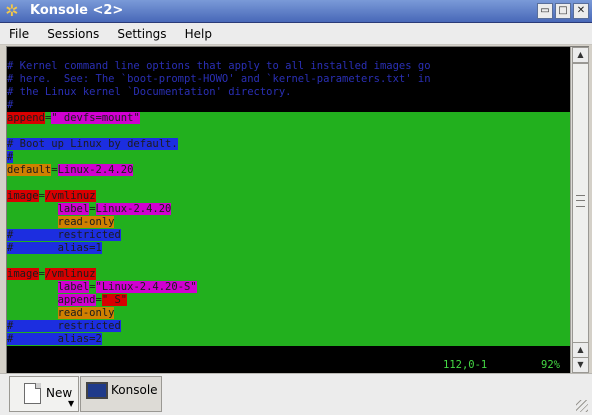  What do you see at coordinates (114, 300) in the screenshot?
I see `terminal-text-segment: " S"` at bounding box center [114, 300].